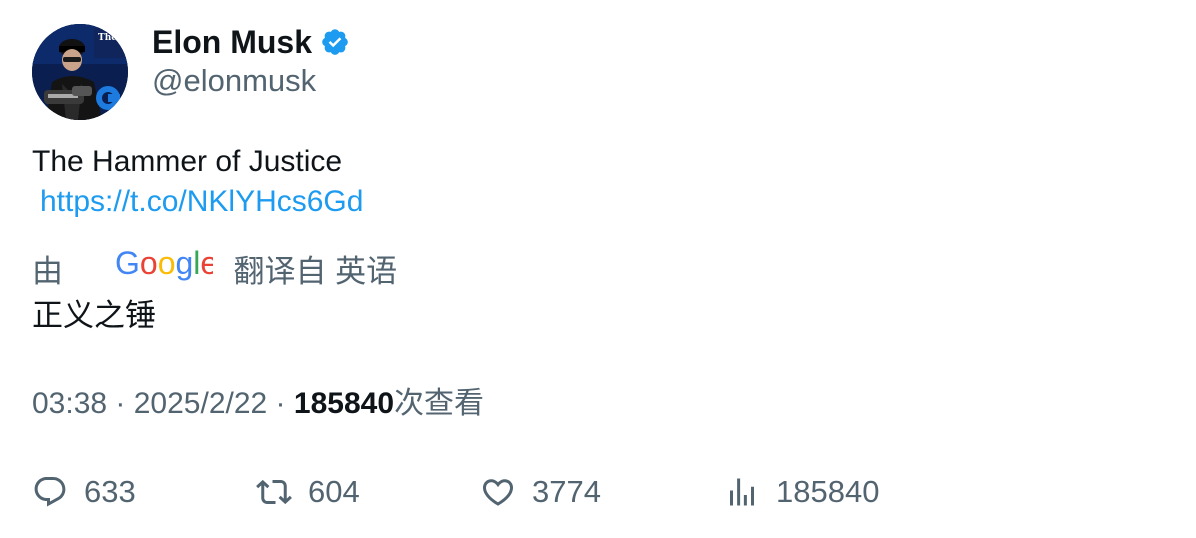 The image size is (1196, 538). I want to click on author-display-name: Elon Musk, so click(232, 42).